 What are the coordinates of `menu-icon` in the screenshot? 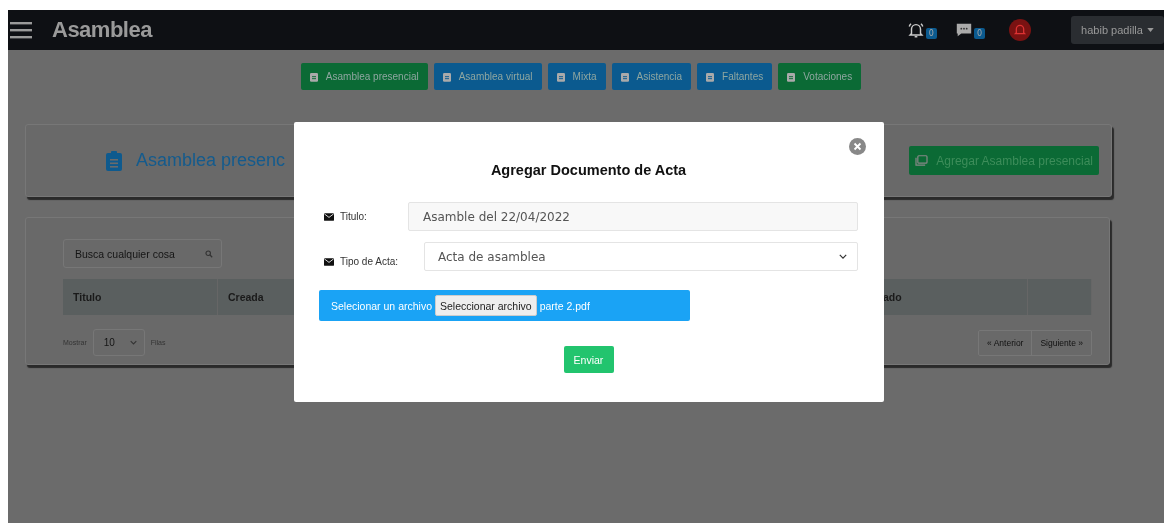 It's located at (21, 30).